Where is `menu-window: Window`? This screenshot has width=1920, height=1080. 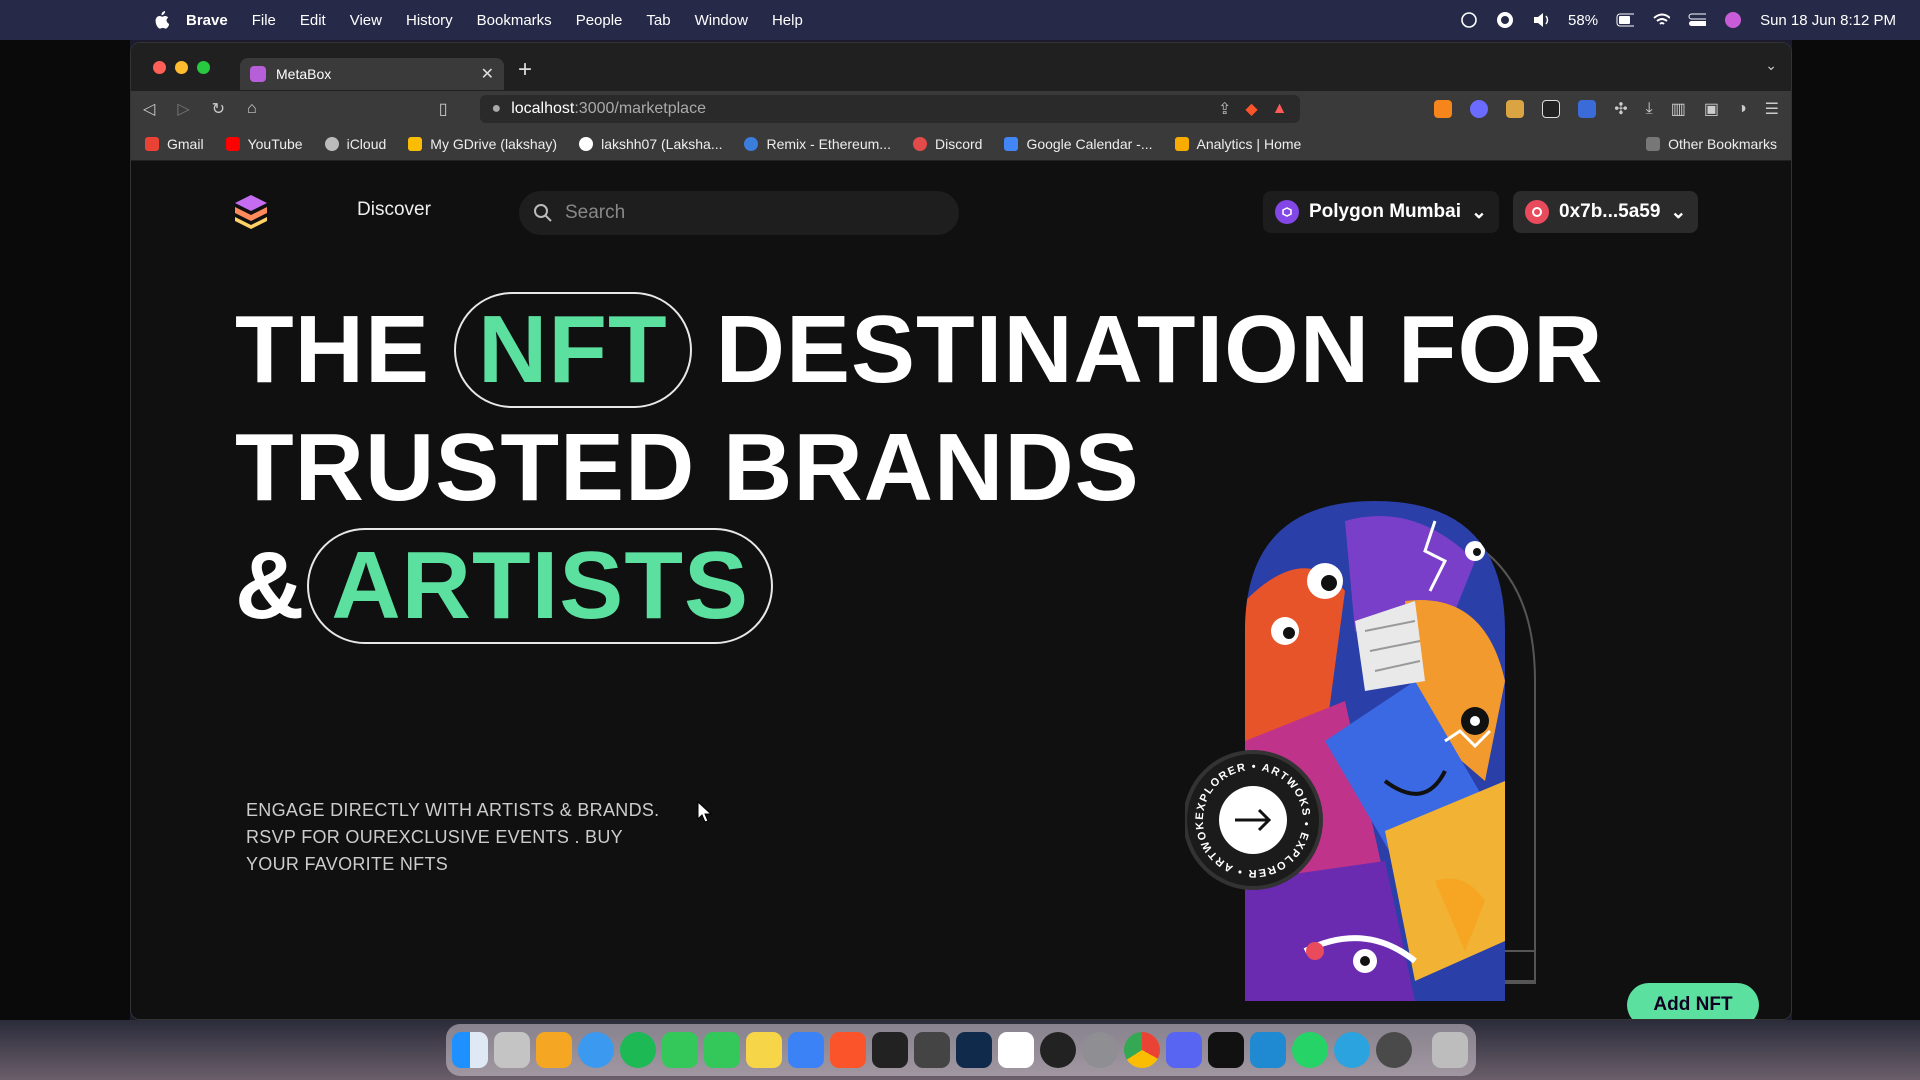
menu-window: Window is located at coordinates (721, 20).